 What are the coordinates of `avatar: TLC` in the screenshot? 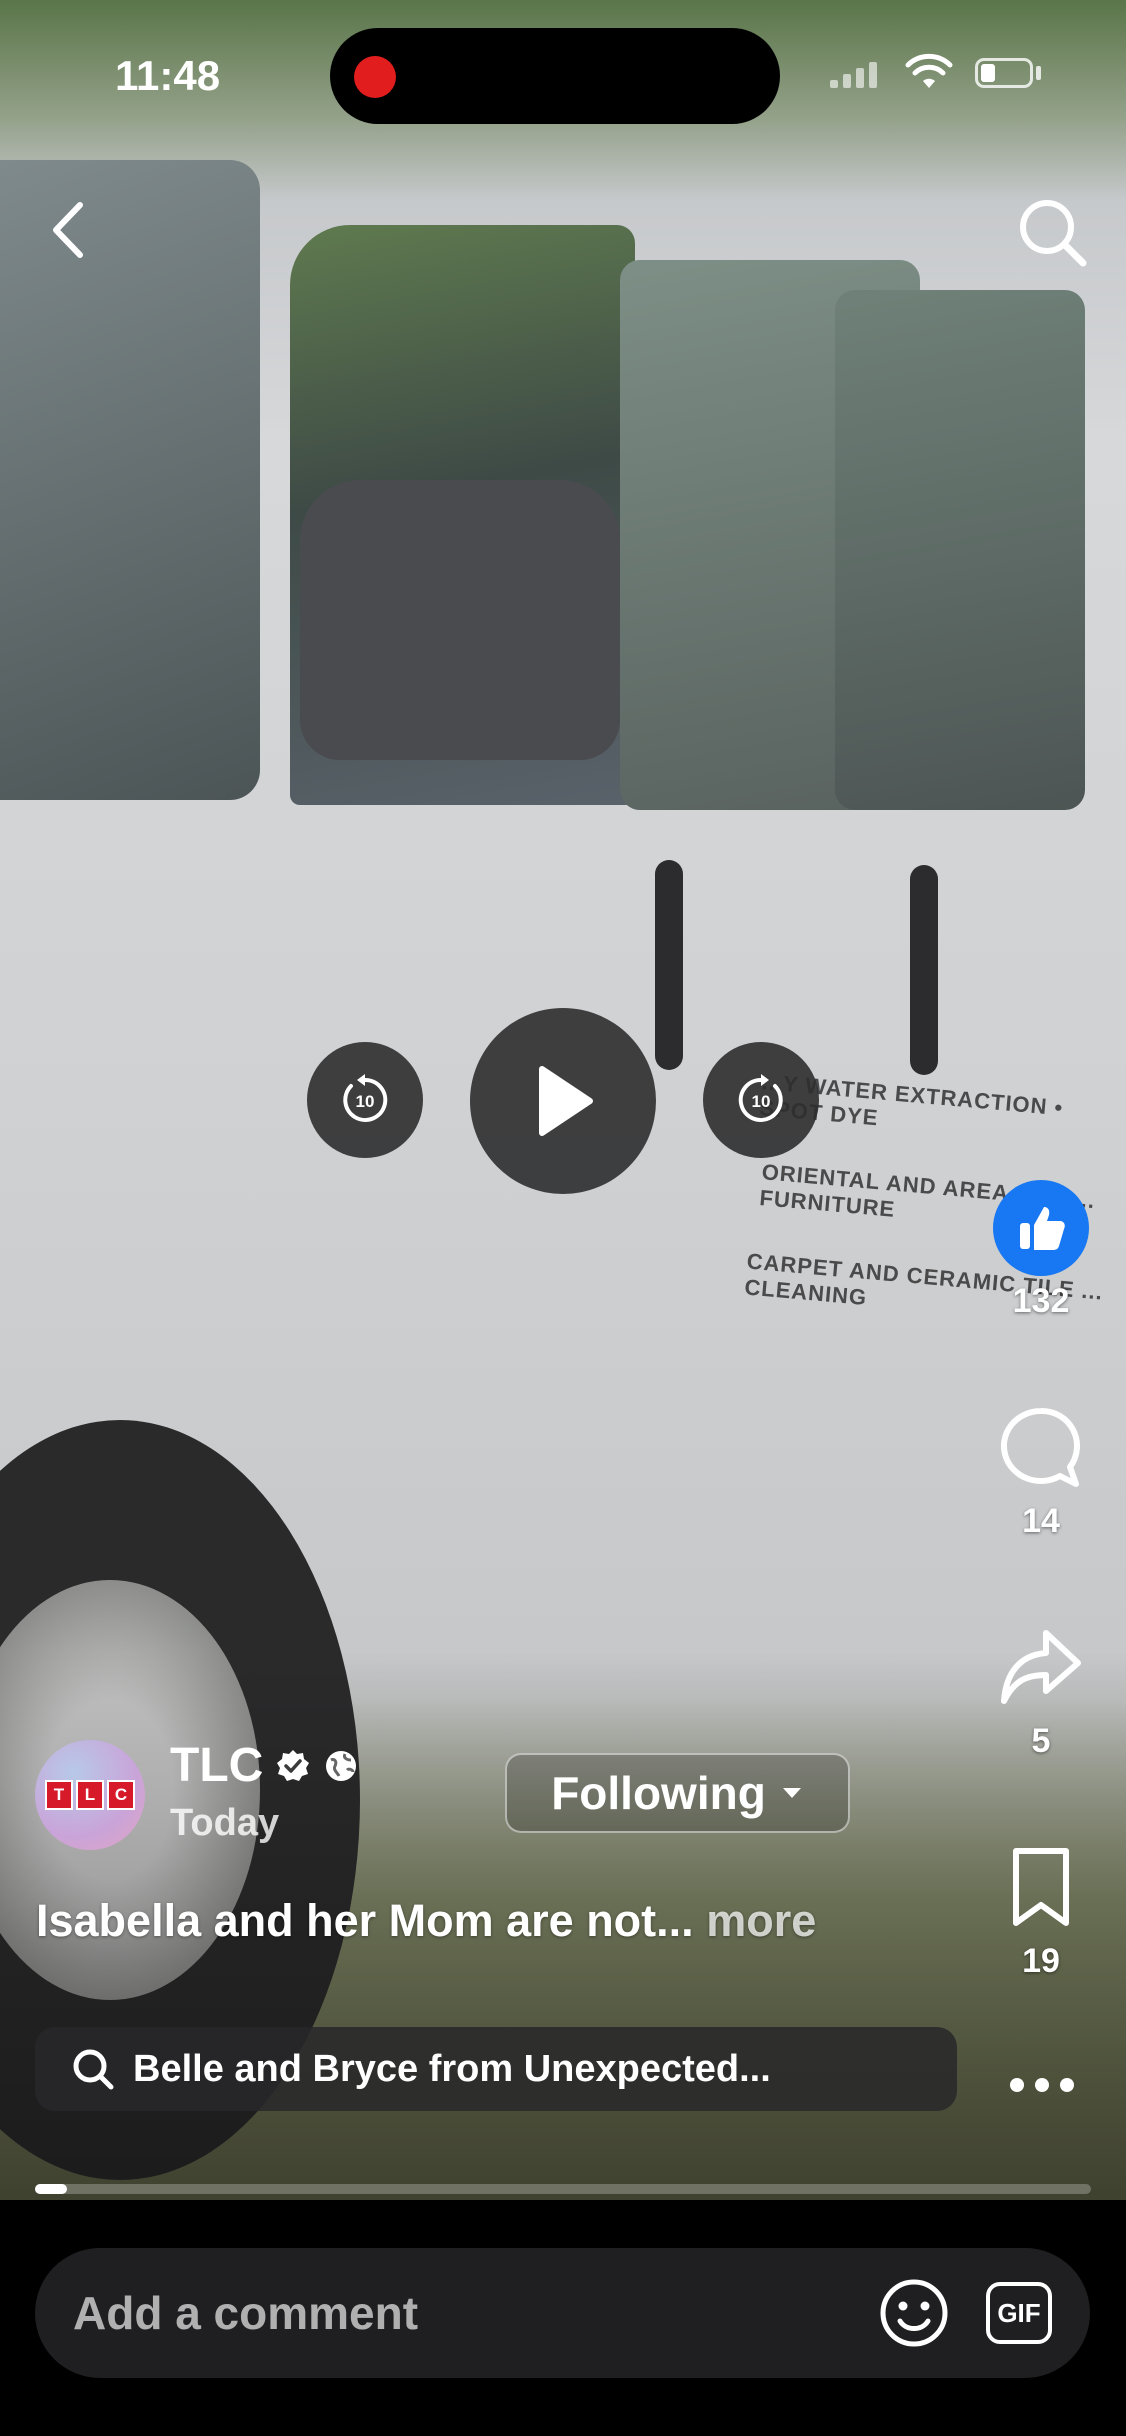 It's located at (90, 1795).